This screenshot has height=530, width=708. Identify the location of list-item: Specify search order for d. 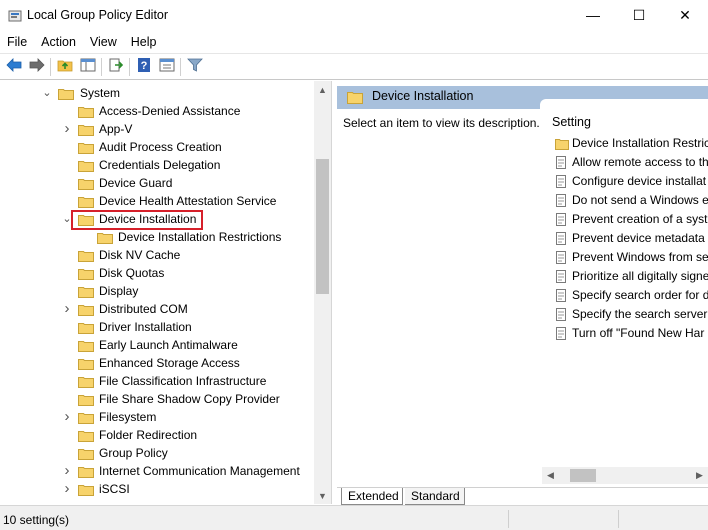
(630, 295).